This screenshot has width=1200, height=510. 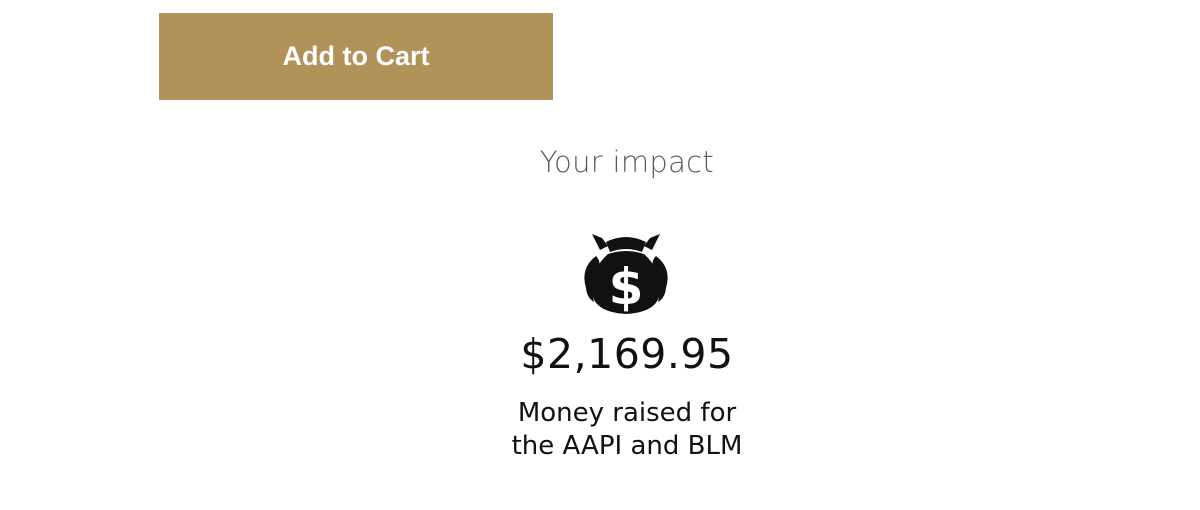 What do you see at coordinates (627, 354) in the screenshot?
I see `impact-amount: $2,169.95` at bounding box center [627, 354].